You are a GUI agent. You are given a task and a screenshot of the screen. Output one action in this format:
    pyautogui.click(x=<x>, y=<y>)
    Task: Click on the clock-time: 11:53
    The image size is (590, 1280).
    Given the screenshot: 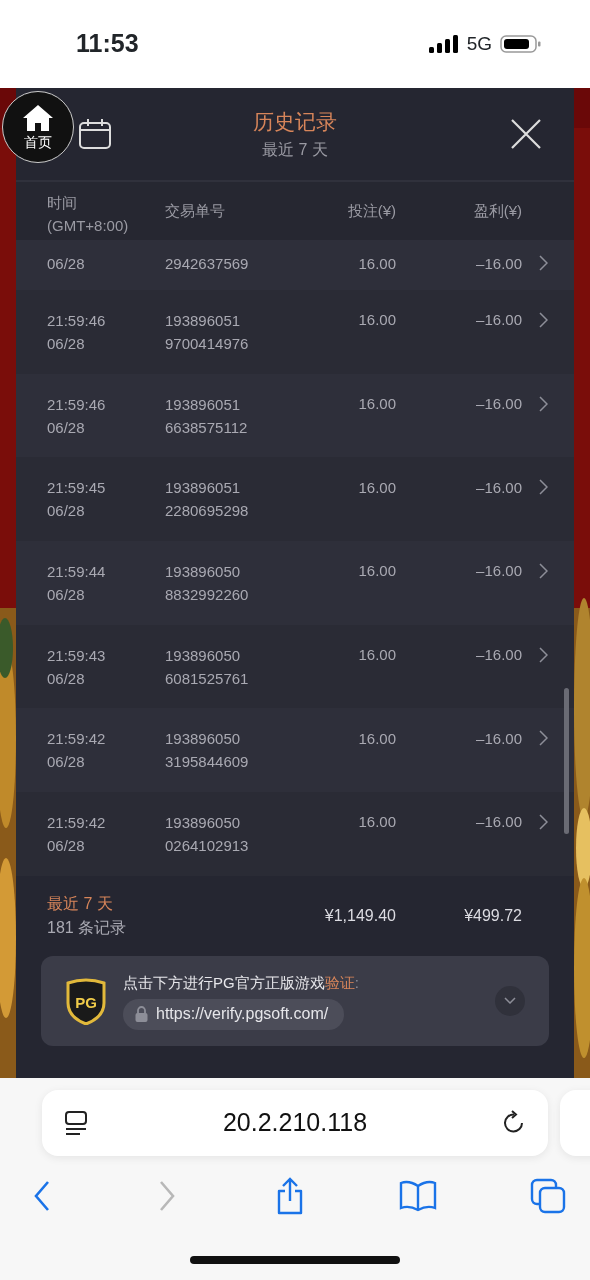 What is the action you would take?
    pyautogui.click(x=107, y=44)
    